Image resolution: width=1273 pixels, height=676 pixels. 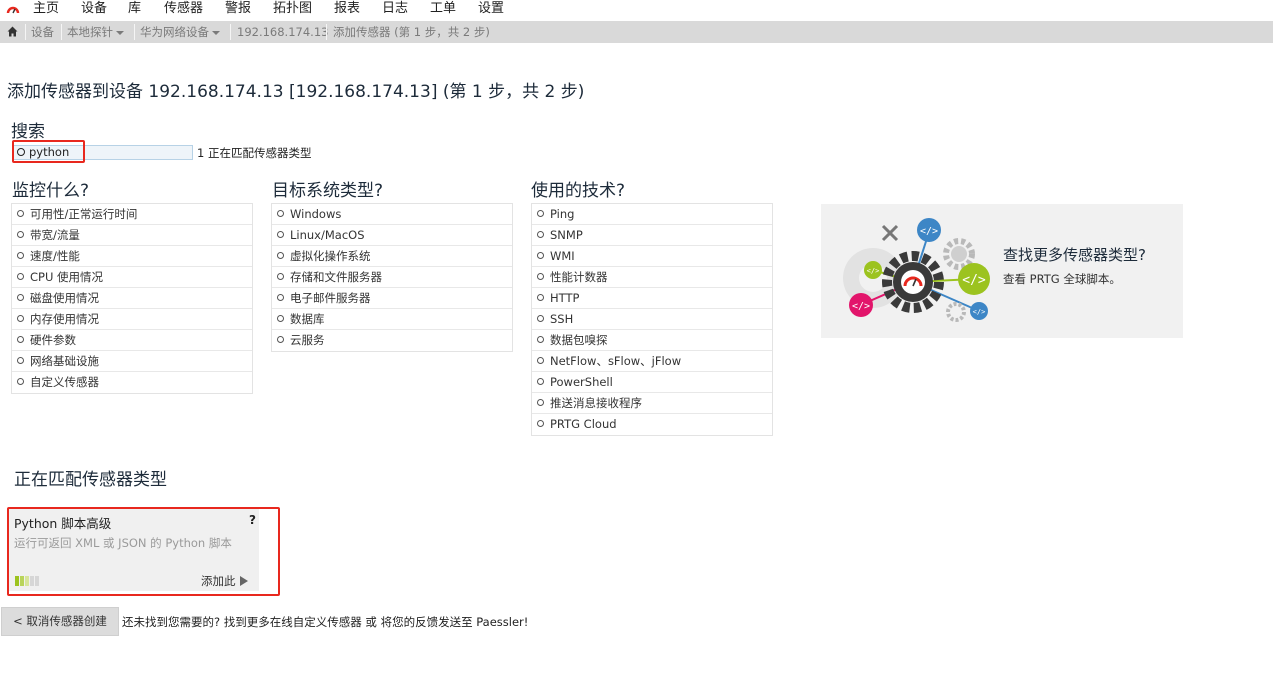 What do you see at coordinates (316, 214) in the screenshot?
I see `list-item-label: Windows` at bounding box center [316, 214].